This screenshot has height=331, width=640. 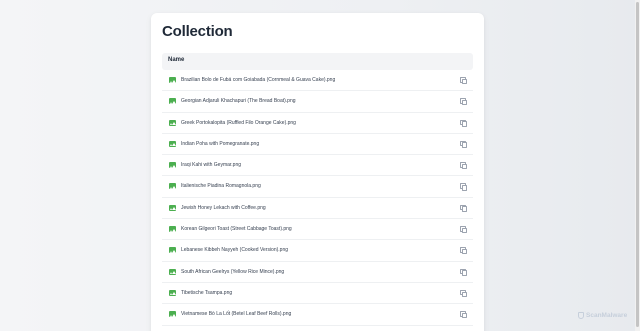 What do you see at coordinates (220, 144) in the screenshot?
I see `file-name-link: Indian Poha with Pomegranate.png` at bounding box center [220, 144].